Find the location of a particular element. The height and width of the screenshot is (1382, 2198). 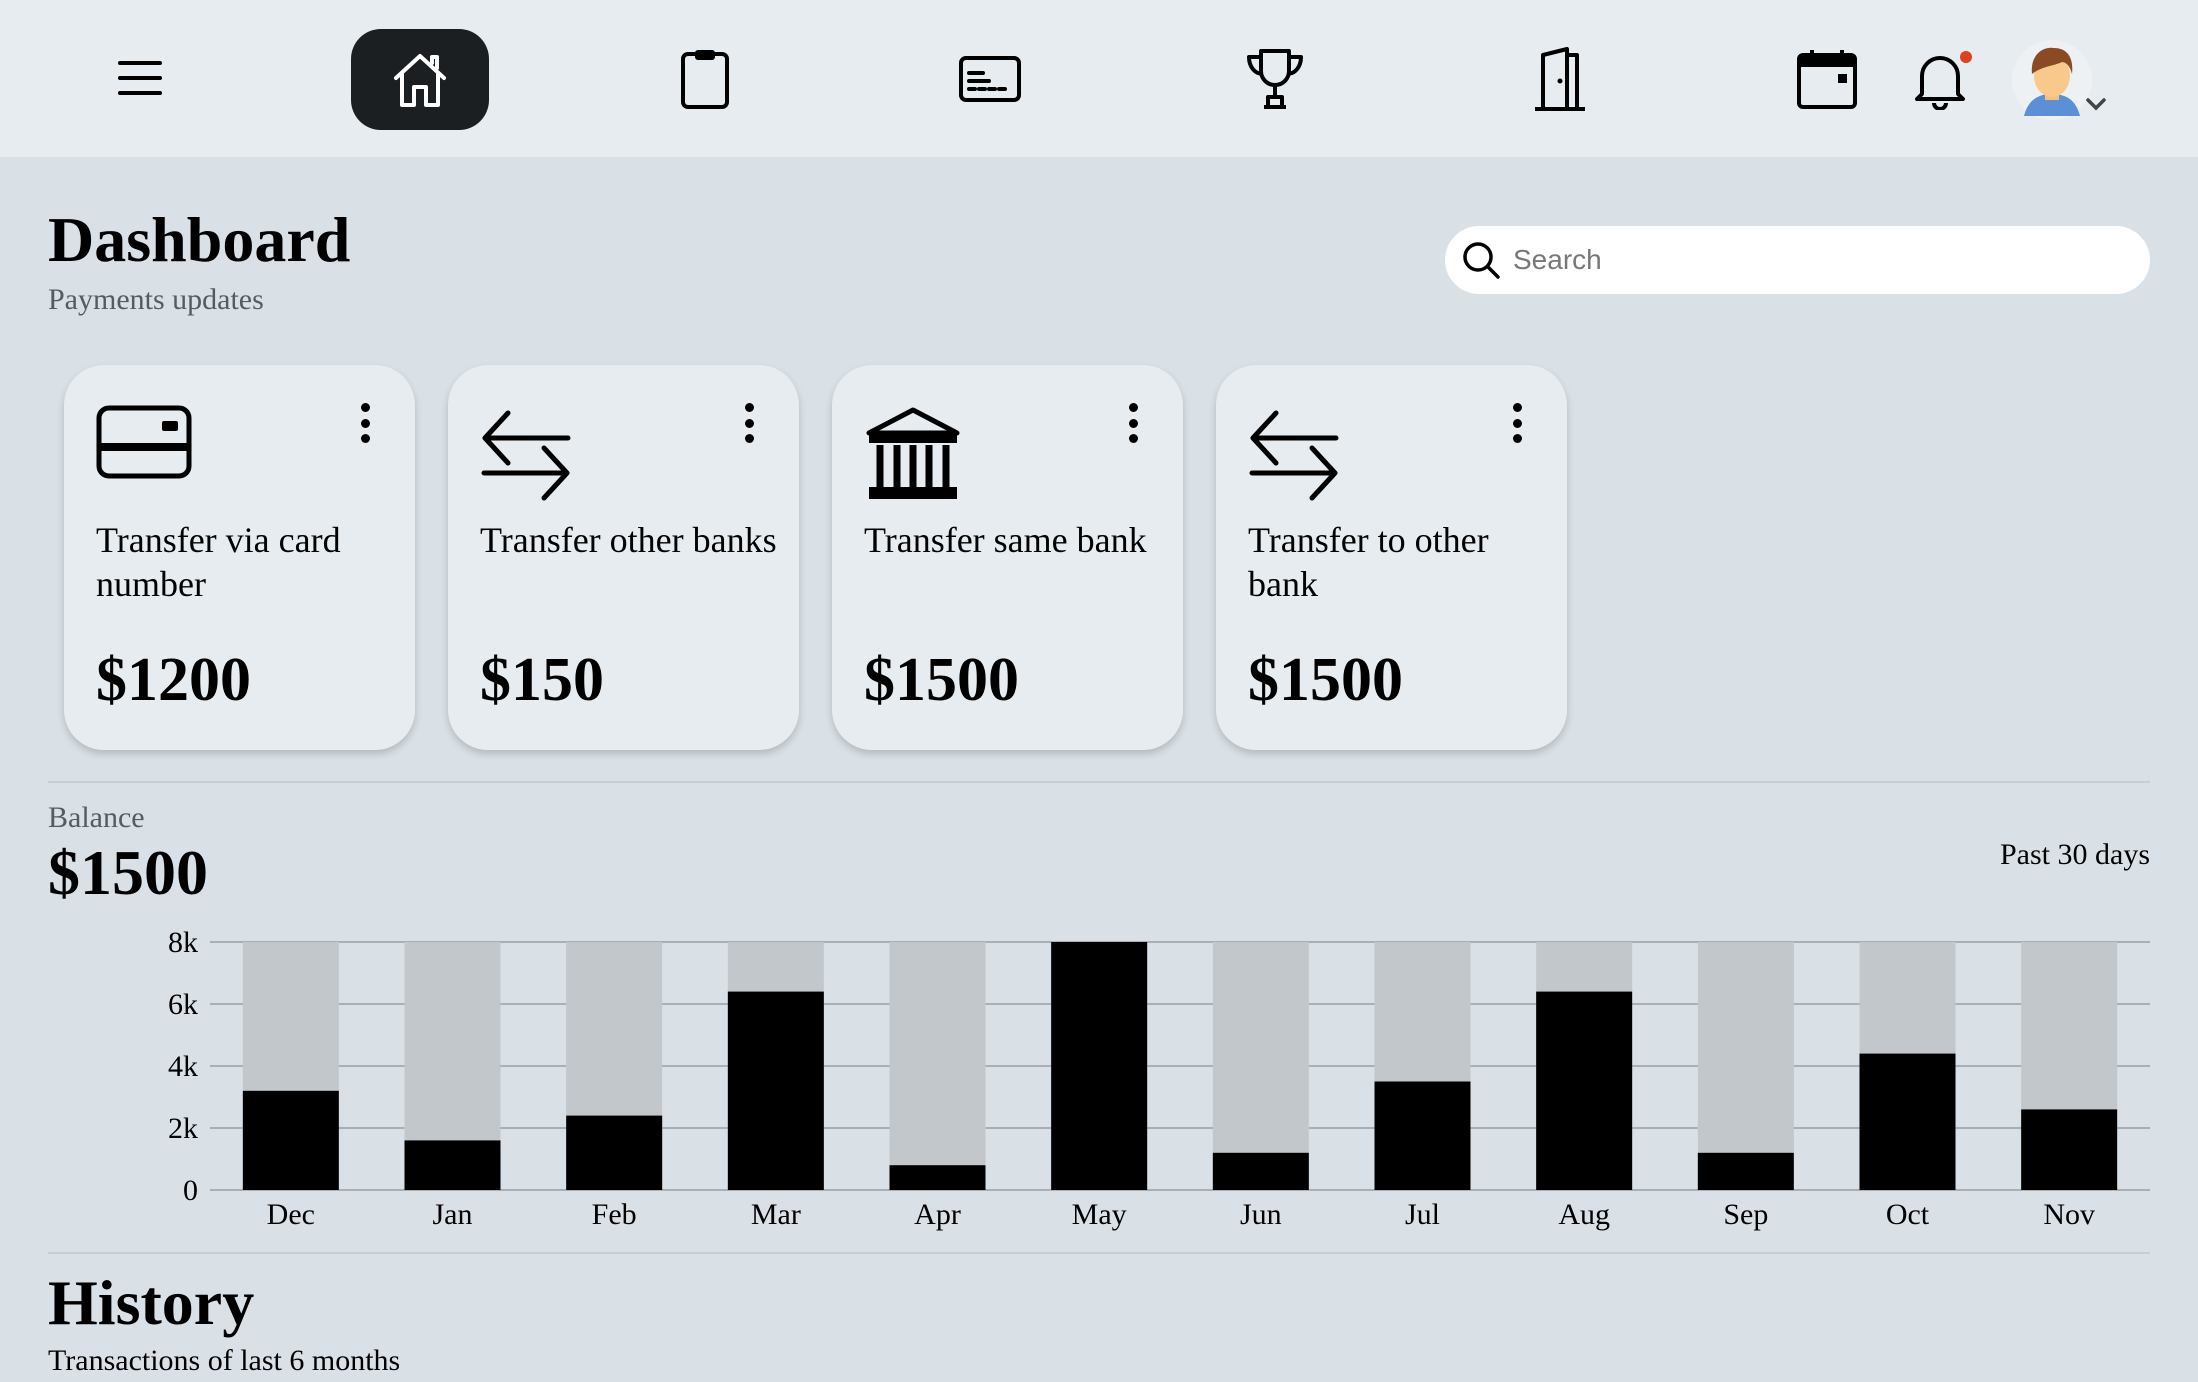

search-bar is located at coordinates (1797, 260).